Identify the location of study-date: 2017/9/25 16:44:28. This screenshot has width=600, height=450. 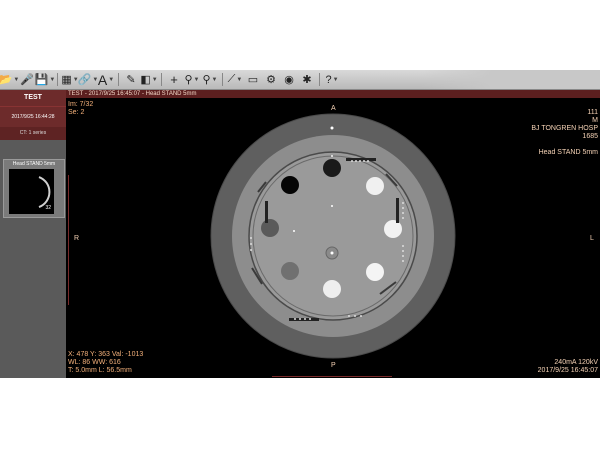
(33, 116).